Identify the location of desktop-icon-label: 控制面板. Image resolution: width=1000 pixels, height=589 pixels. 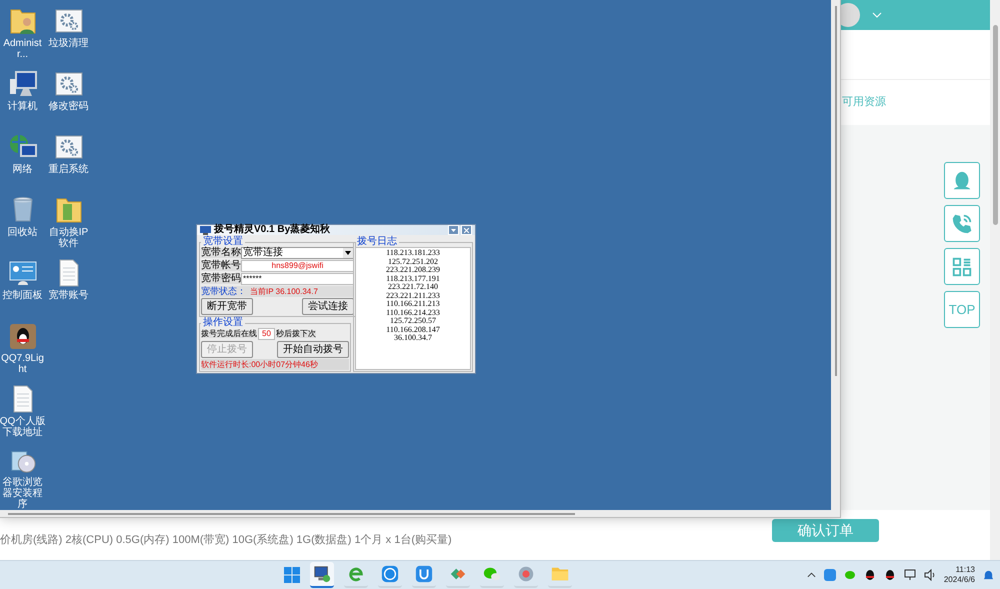
(23, 295).